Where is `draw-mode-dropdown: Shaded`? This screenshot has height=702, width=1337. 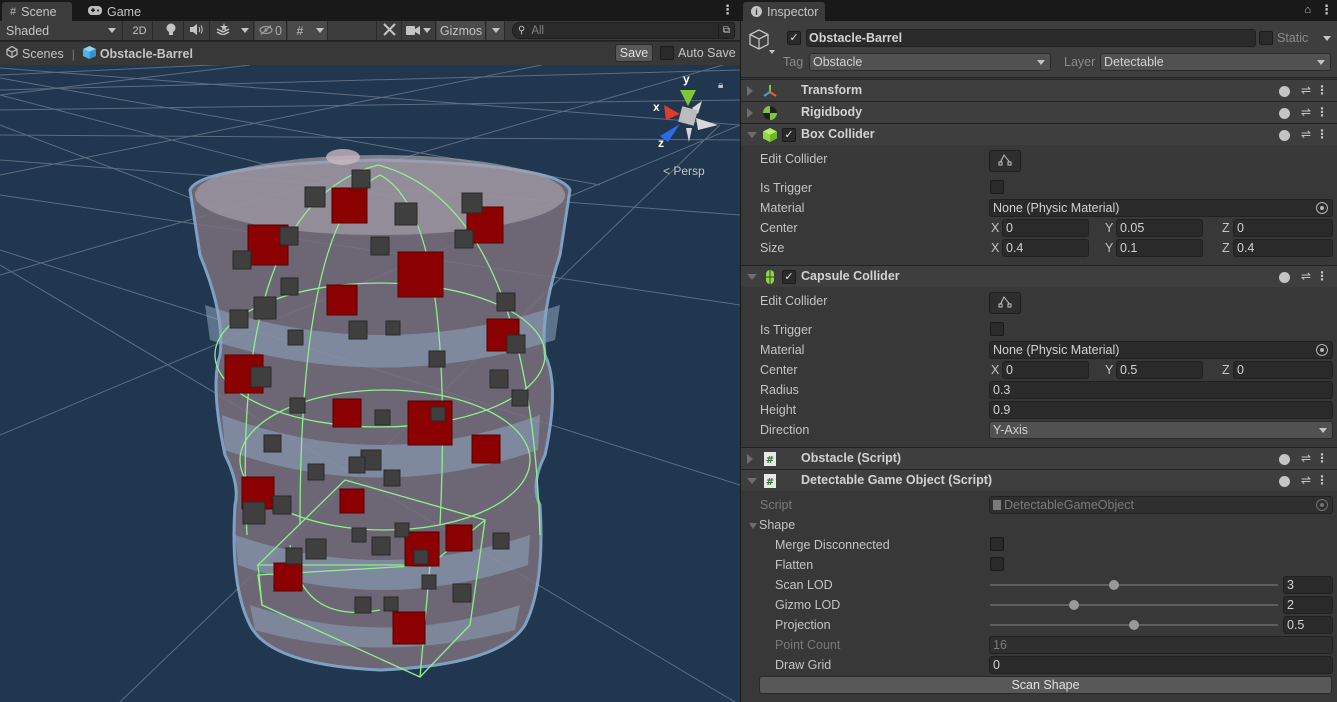
draw-mode-dropdown: Shaded is located at coordinates (61, 30).